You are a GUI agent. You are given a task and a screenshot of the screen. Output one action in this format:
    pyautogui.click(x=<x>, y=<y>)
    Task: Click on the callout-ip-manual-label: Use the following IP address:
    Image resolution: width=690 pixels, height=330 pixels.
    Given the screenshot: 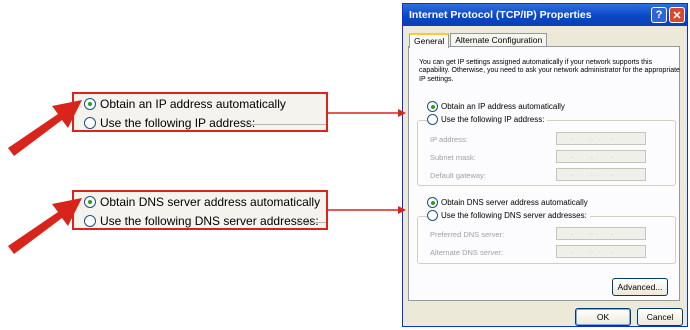 What is the action you would take?
    pyautogui.click(x=178, y=123)
    